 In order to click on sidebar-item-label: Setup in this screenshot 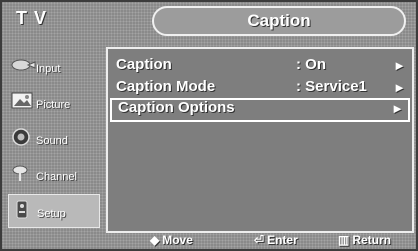, I will do `click(51, 214)`.